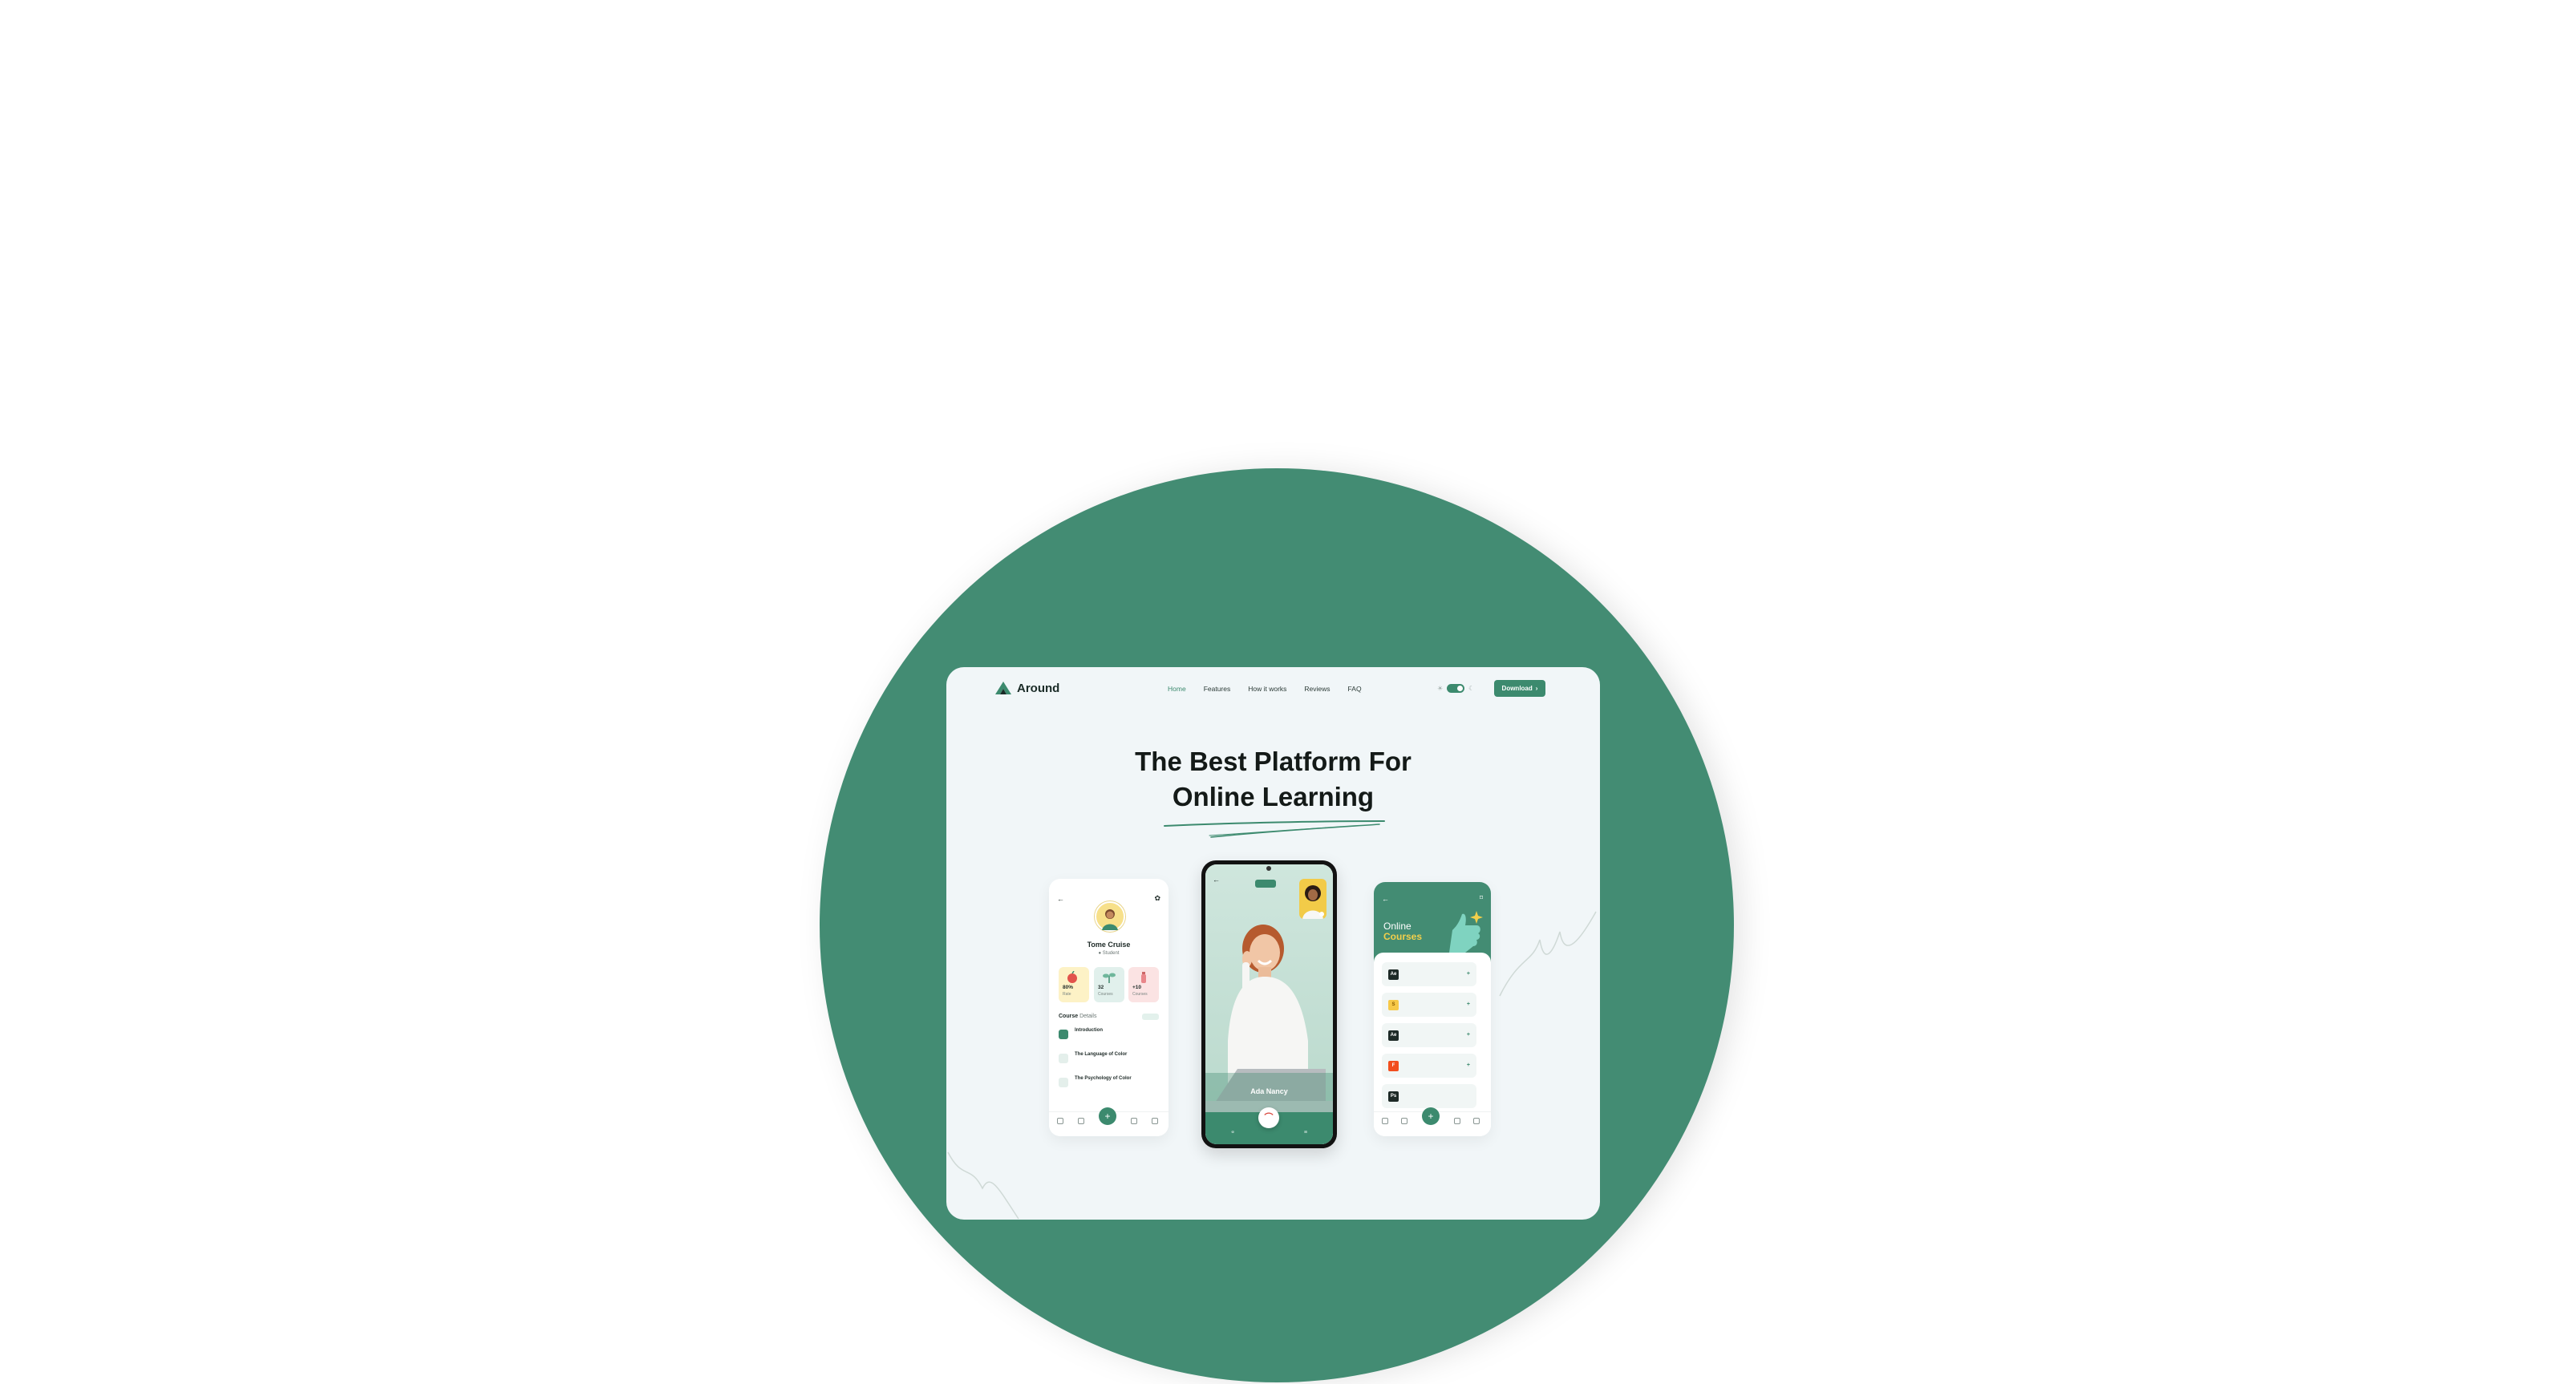  What do you see at coordinates (1433, 922) in the screenshot?
I see `courses-header: ← ⌑ Online Courses` at bounding box center [1433, 922].